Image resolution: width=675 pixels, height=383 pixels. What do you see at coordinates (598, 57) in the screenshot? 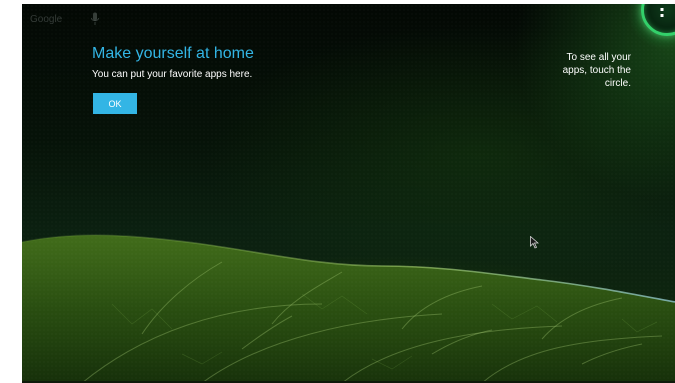
I see `all-apps-hint-line: To see all your` at bounding box center [598, 57].